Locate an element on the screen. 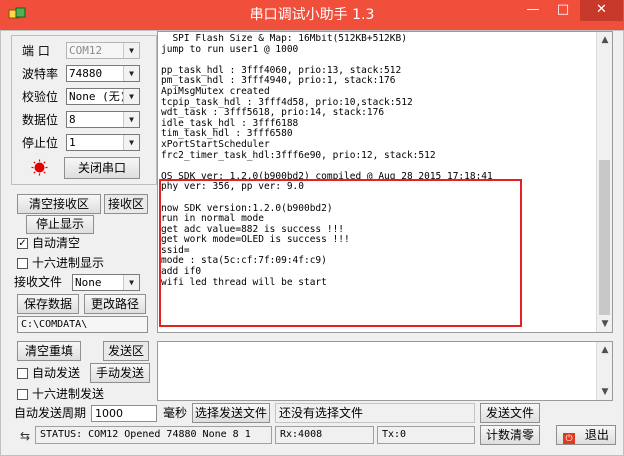 The width and height of the screenshot is (624, 456). reset-count-button: 计数清零 is located at coordinates (510, 435).